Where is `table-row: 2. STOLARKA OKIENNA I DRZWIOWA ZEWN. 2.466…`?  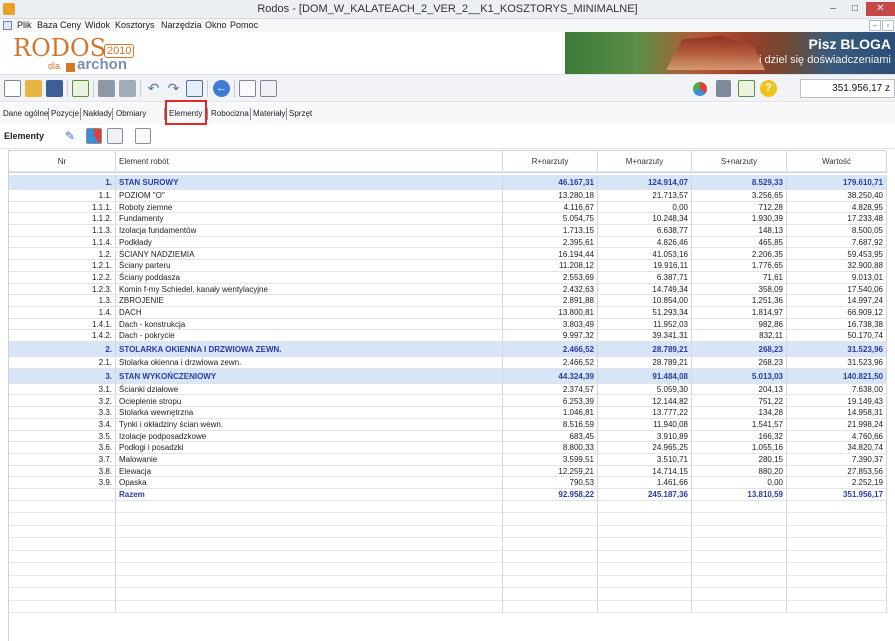 table-row: 2. STOLARKA OKIENNA I DRZWIOWA ZEWN. 2.466… is located at coordinates (448, 350).